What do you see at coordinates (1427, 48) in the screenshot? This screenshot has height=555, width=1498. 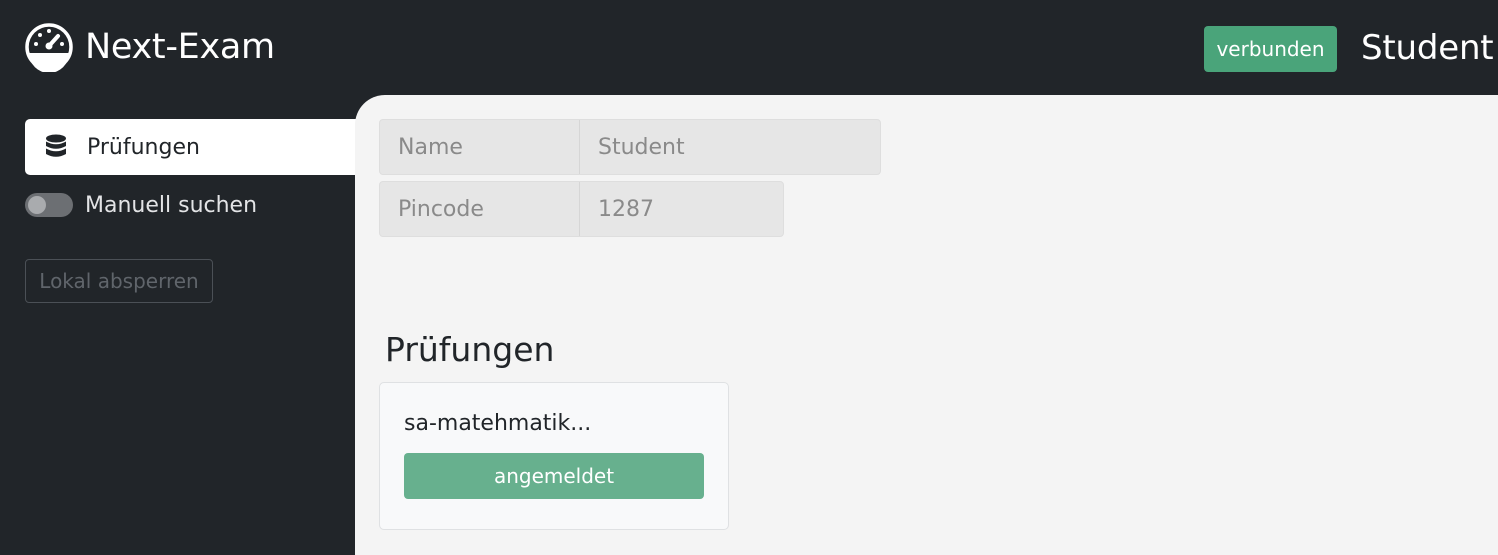 I see `user-name: Student` at bounding box center [1427, 48].